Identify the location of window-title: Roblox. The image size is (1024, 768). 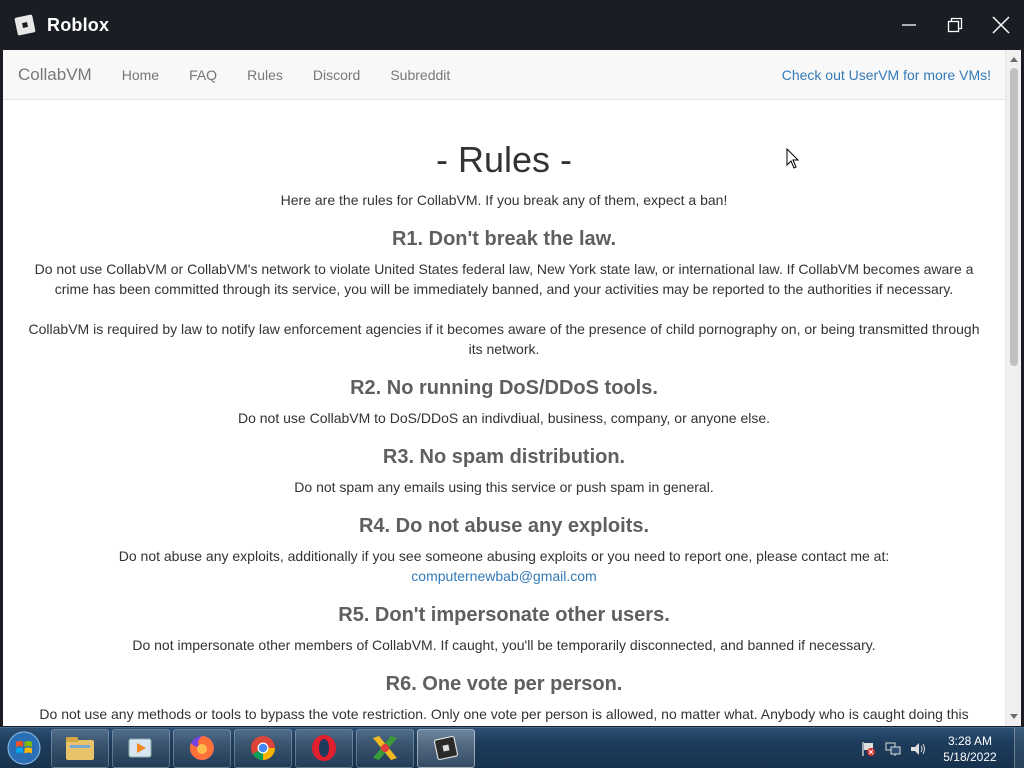
(78, 24).